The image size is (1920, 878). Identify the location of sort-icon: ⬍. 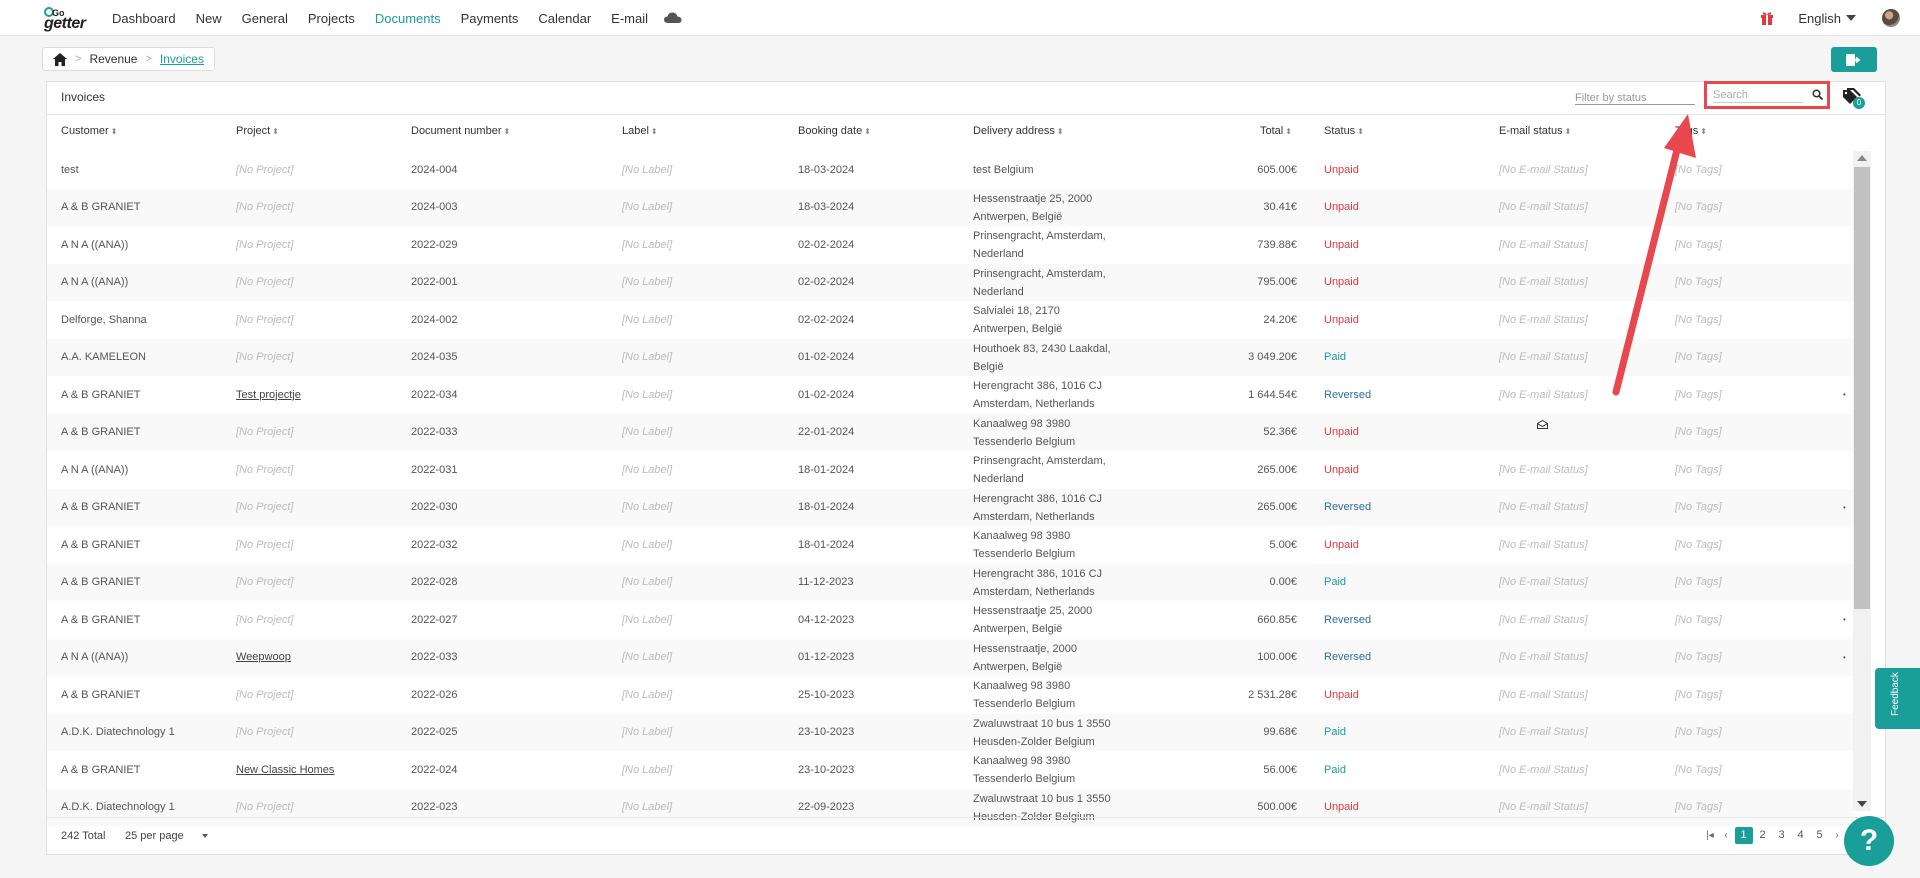
(507, 131).